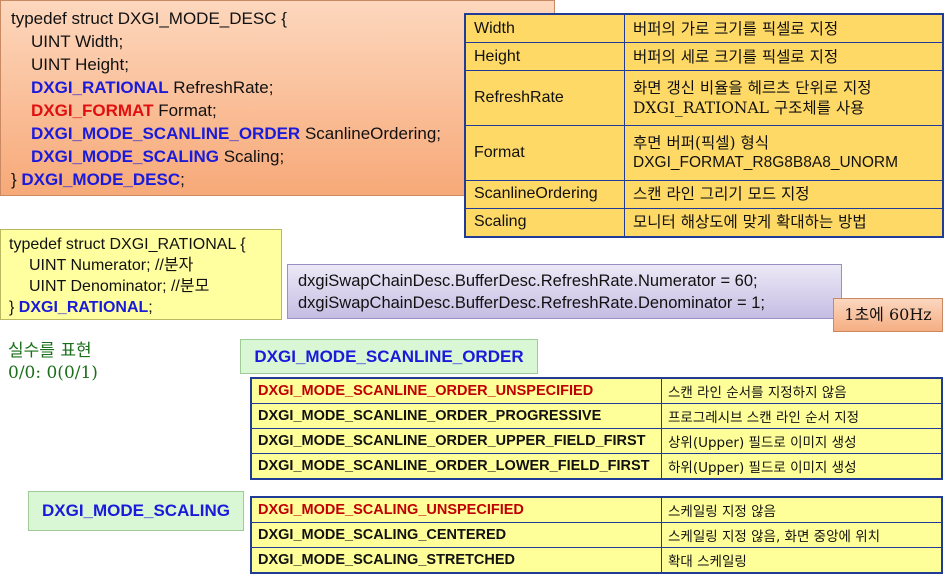 The width and height of the screenshot is (945, 579). I want to click on code-line: } DXGI_RATIONAL;, so click(141, 307).